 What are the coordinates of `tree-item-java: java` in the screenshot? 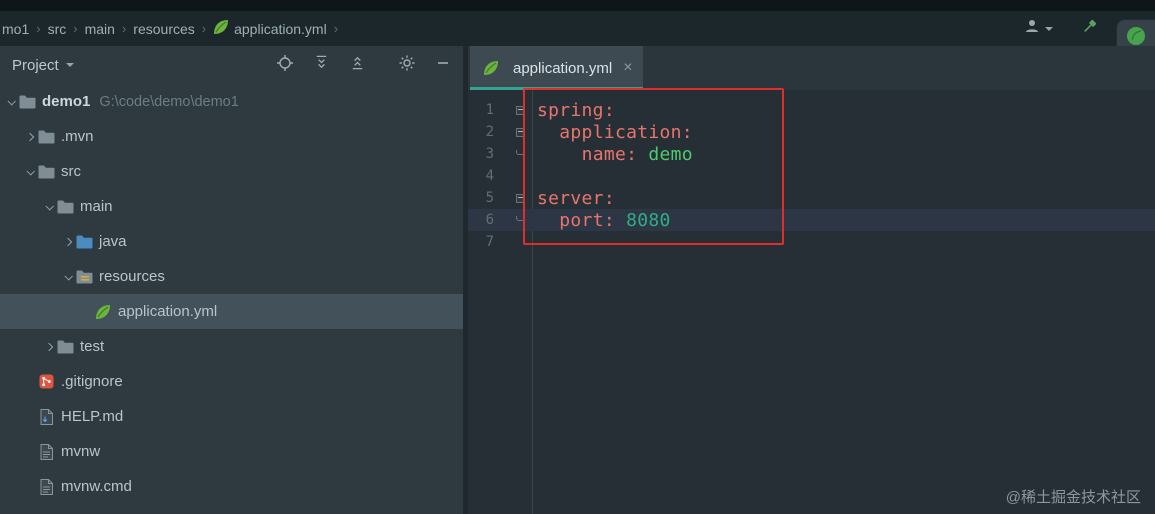 It's located at (231, 241).